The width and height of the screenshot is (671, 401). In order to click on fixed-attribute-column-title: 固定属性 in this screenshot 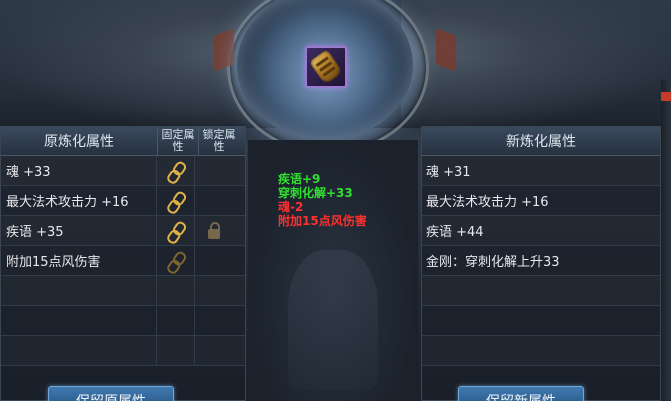, I will do `click(177, 141)`.